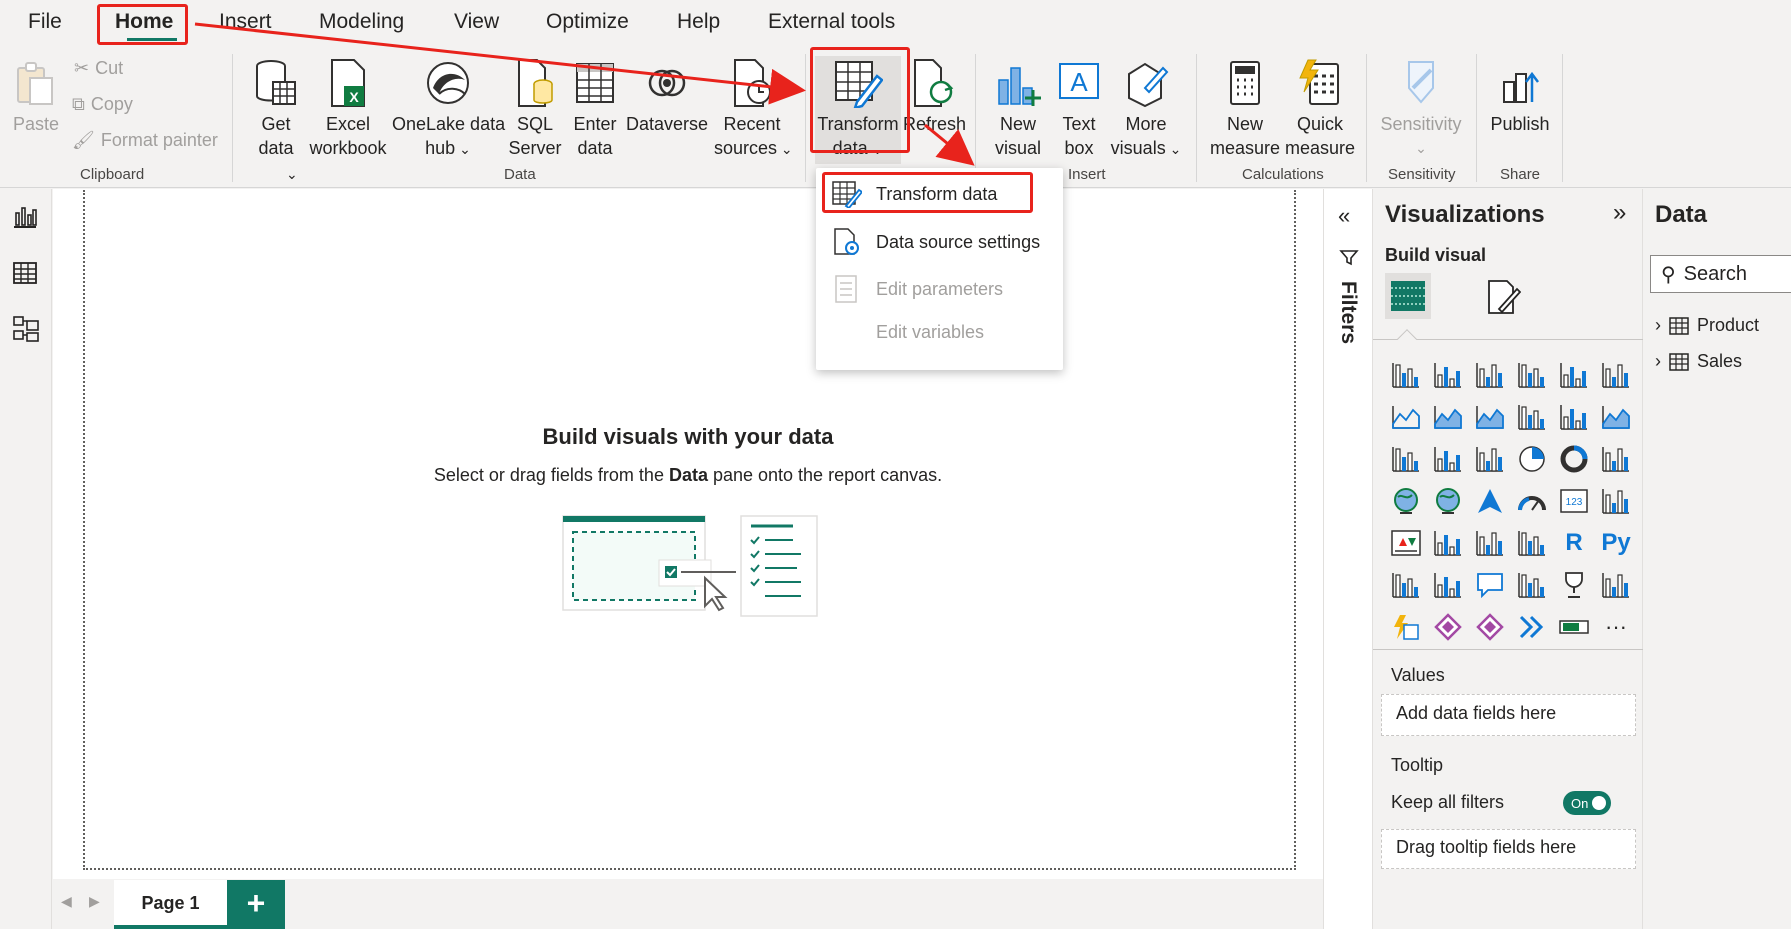 This screenshot has width=1791, height=929. What do you see at coordinates (934, 97) in the screenshot?
I see `refresh-button: Refresh` at bounding box center [934, 97].